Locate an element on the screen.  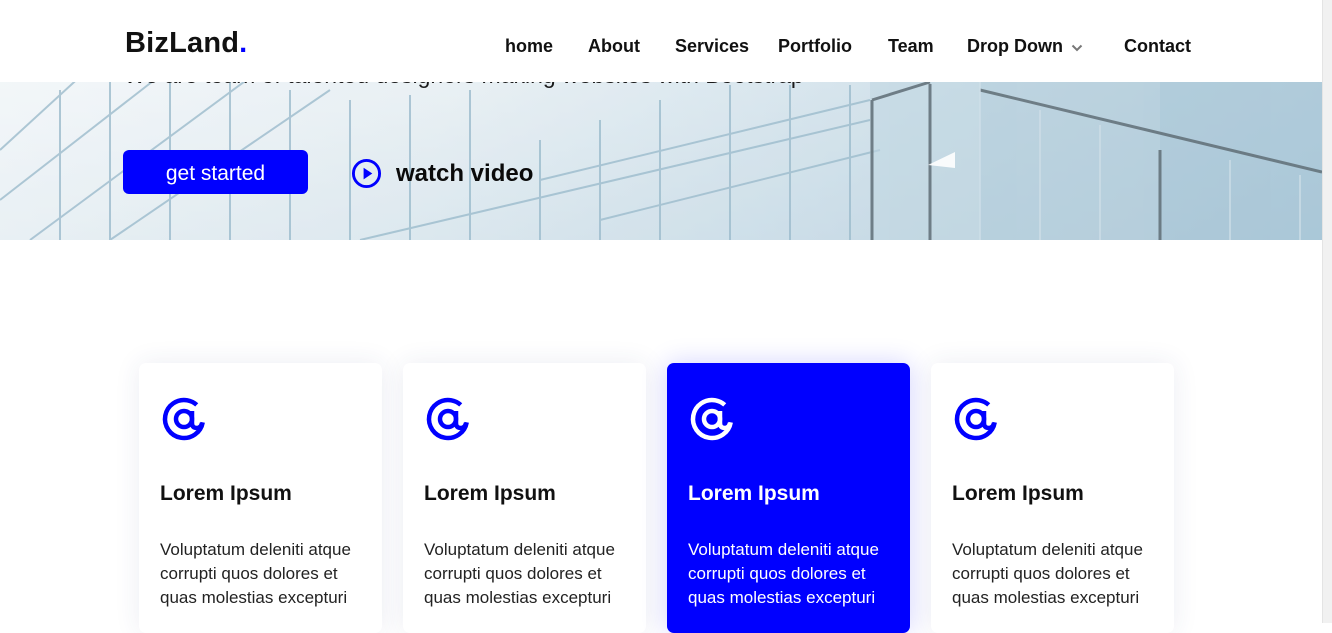
chevron-down-icon is located at coordinates (1077, 47).